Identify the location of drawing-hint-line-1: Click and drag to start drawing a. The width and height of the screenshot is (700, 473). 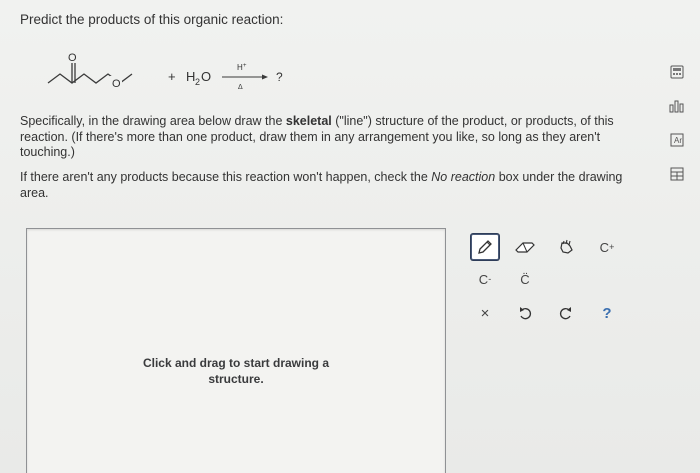
(236, 363).